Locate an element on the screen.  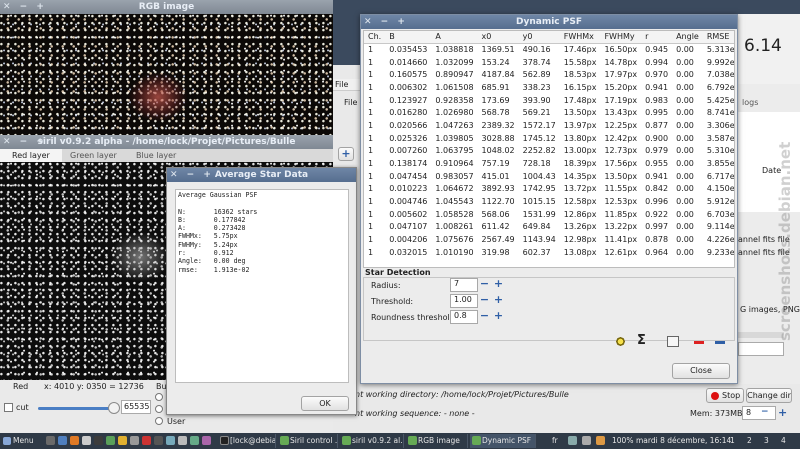
stop-button: Stop is located at coordinates (725, 395).